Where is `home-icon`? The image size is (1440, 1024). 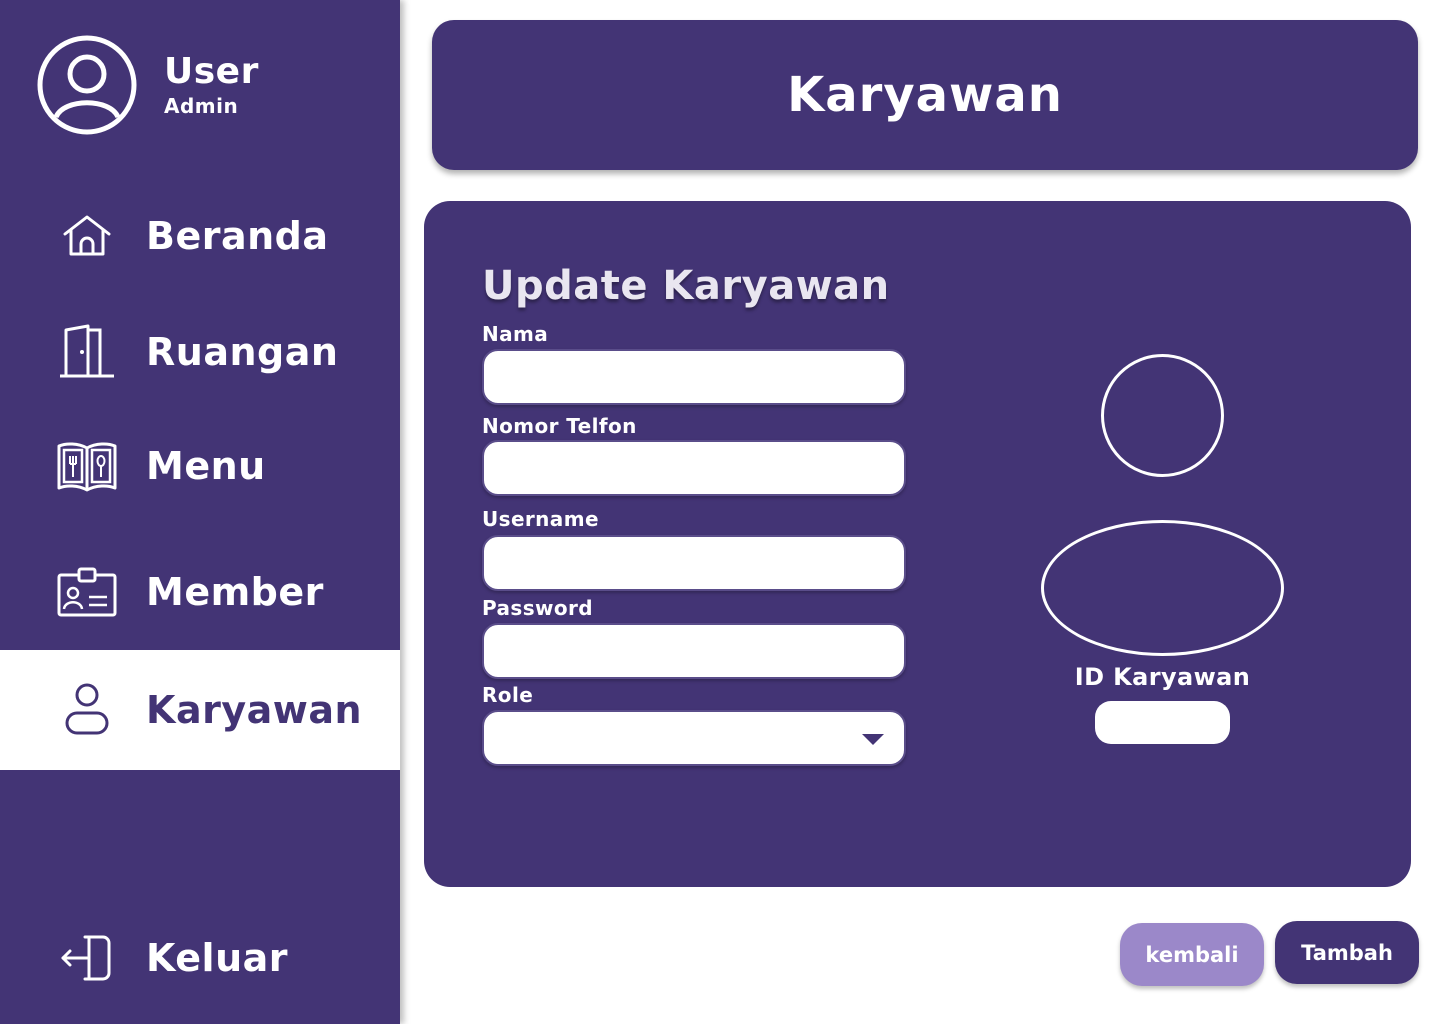 home-icon is located at coordinates (87, 236).